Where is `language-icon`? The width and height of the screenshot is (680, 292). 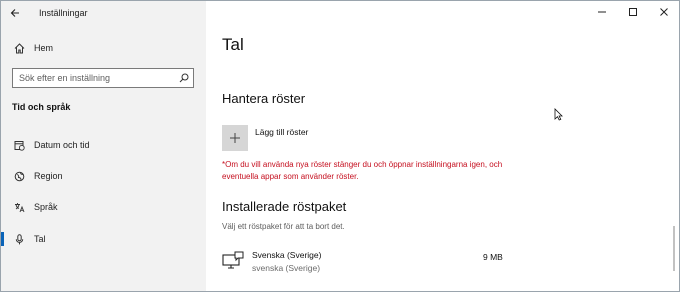
language-icon is located at coordinates (19, 207).